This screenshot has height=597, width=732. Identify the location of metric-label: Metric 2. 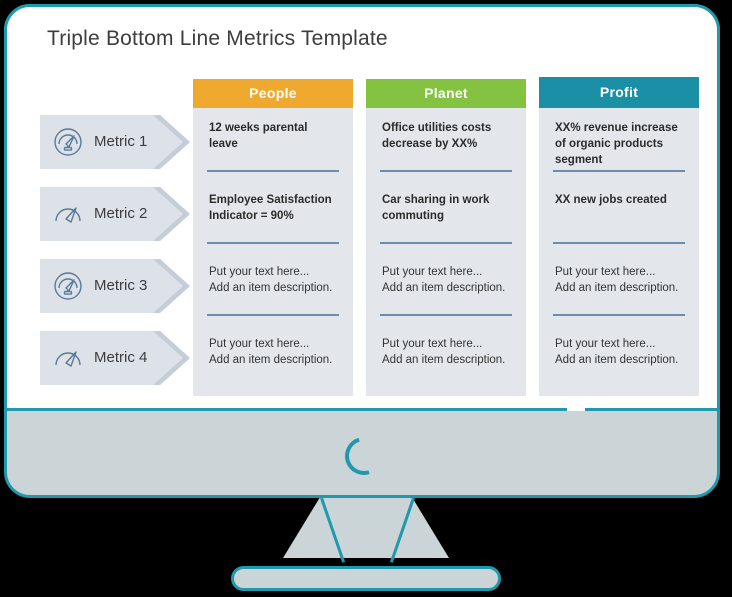
(121, 213).